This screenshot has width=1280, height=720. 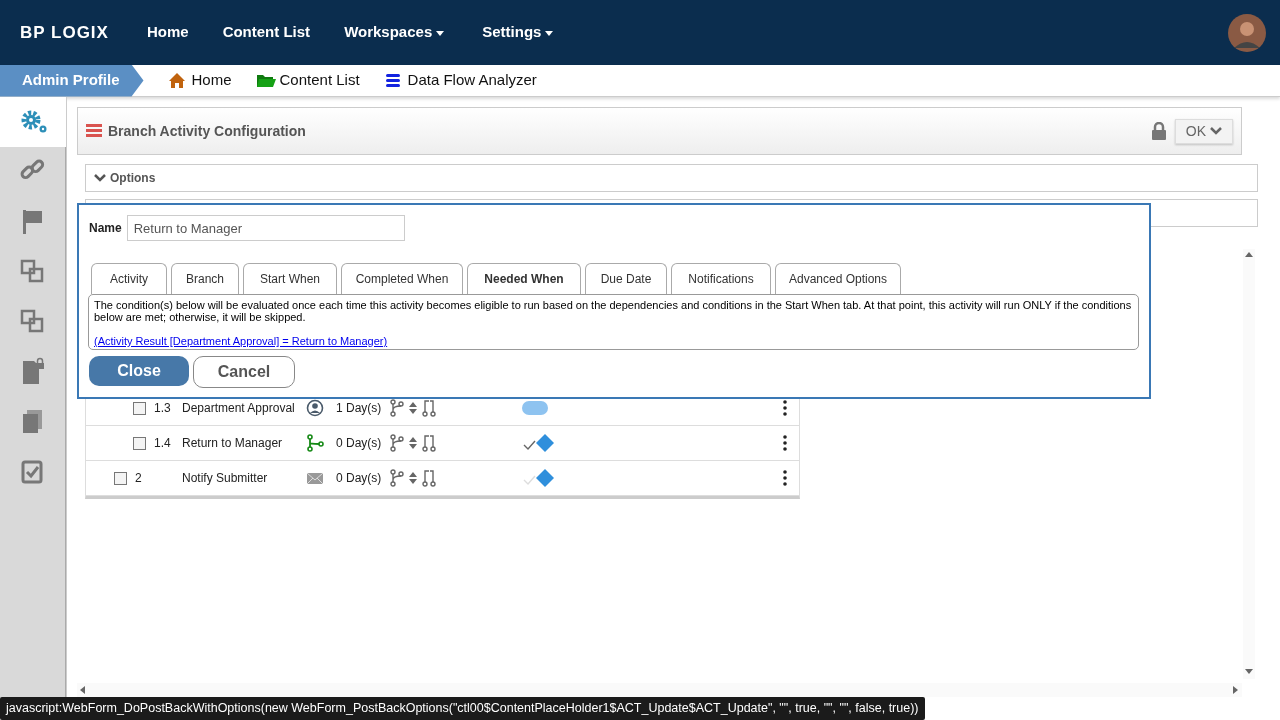 What do you see at coordinates (139, 478) in the screenshot?
I see `row-number: 2` at bounding box center [139, 478].